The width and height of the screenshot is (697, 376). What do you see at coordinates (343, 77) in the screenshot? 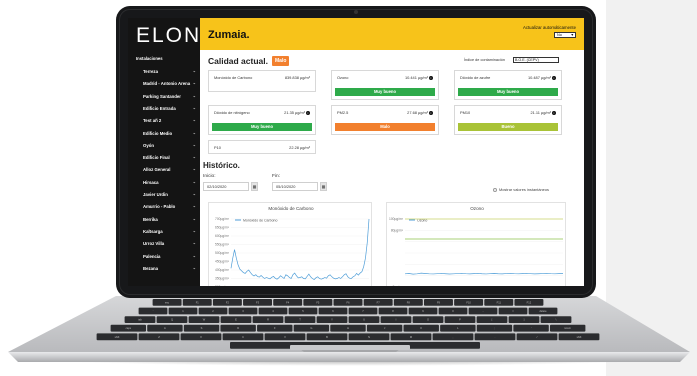
I see `pollutant-name: Ozono` at bounding box center [343, 77].